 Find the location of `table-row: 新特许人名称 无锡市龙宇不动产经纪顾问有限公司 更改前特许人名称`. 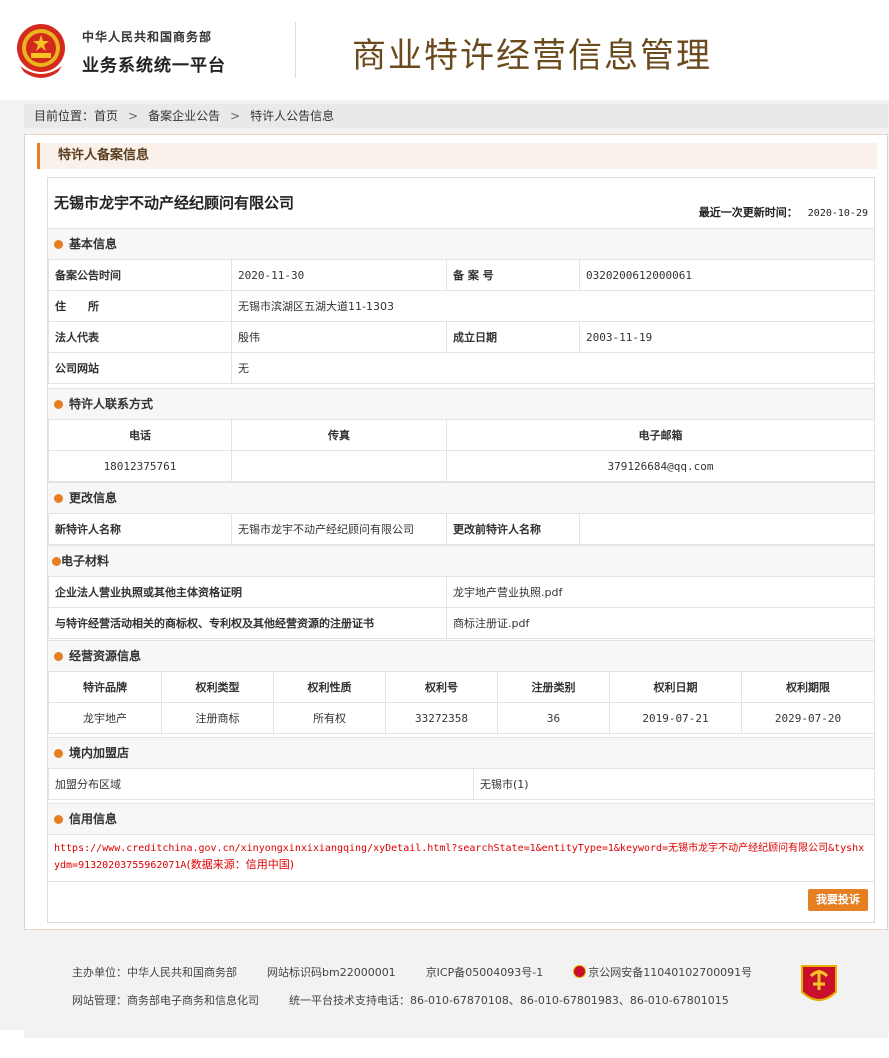

table-row: 新特许人名称 无锡市龙宇不动产经纪顾问有限公司 更改前特许人名称 is located at coordinates (461, 529).